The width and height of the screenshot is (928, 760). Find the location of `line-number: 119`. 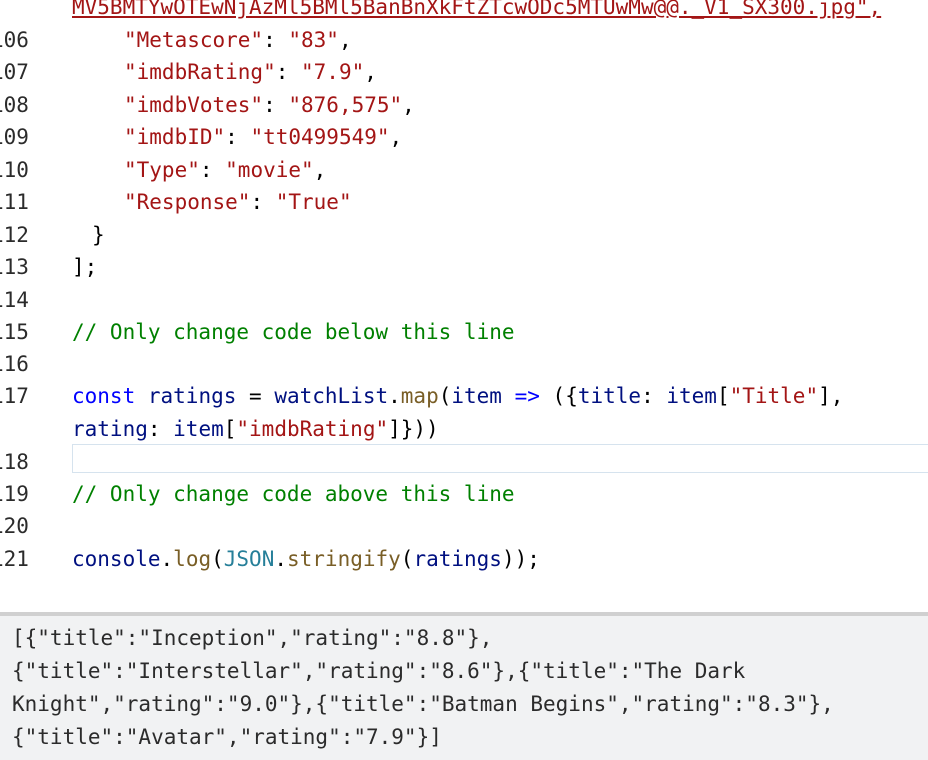

line-number: 119 is located at coordinates (14, 494).